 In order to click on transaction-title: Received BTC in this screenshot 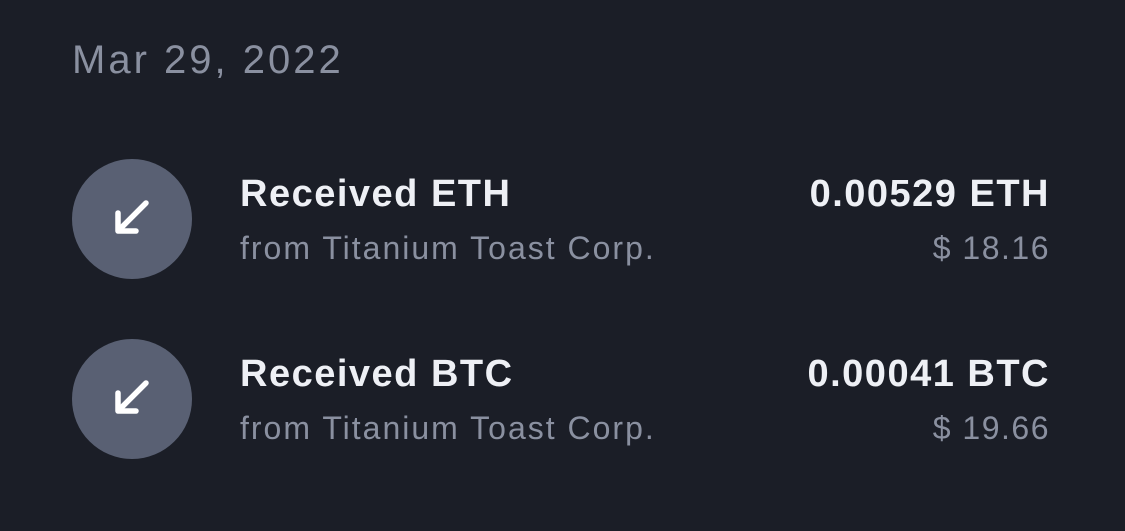, I will do `click(377, 374)`.